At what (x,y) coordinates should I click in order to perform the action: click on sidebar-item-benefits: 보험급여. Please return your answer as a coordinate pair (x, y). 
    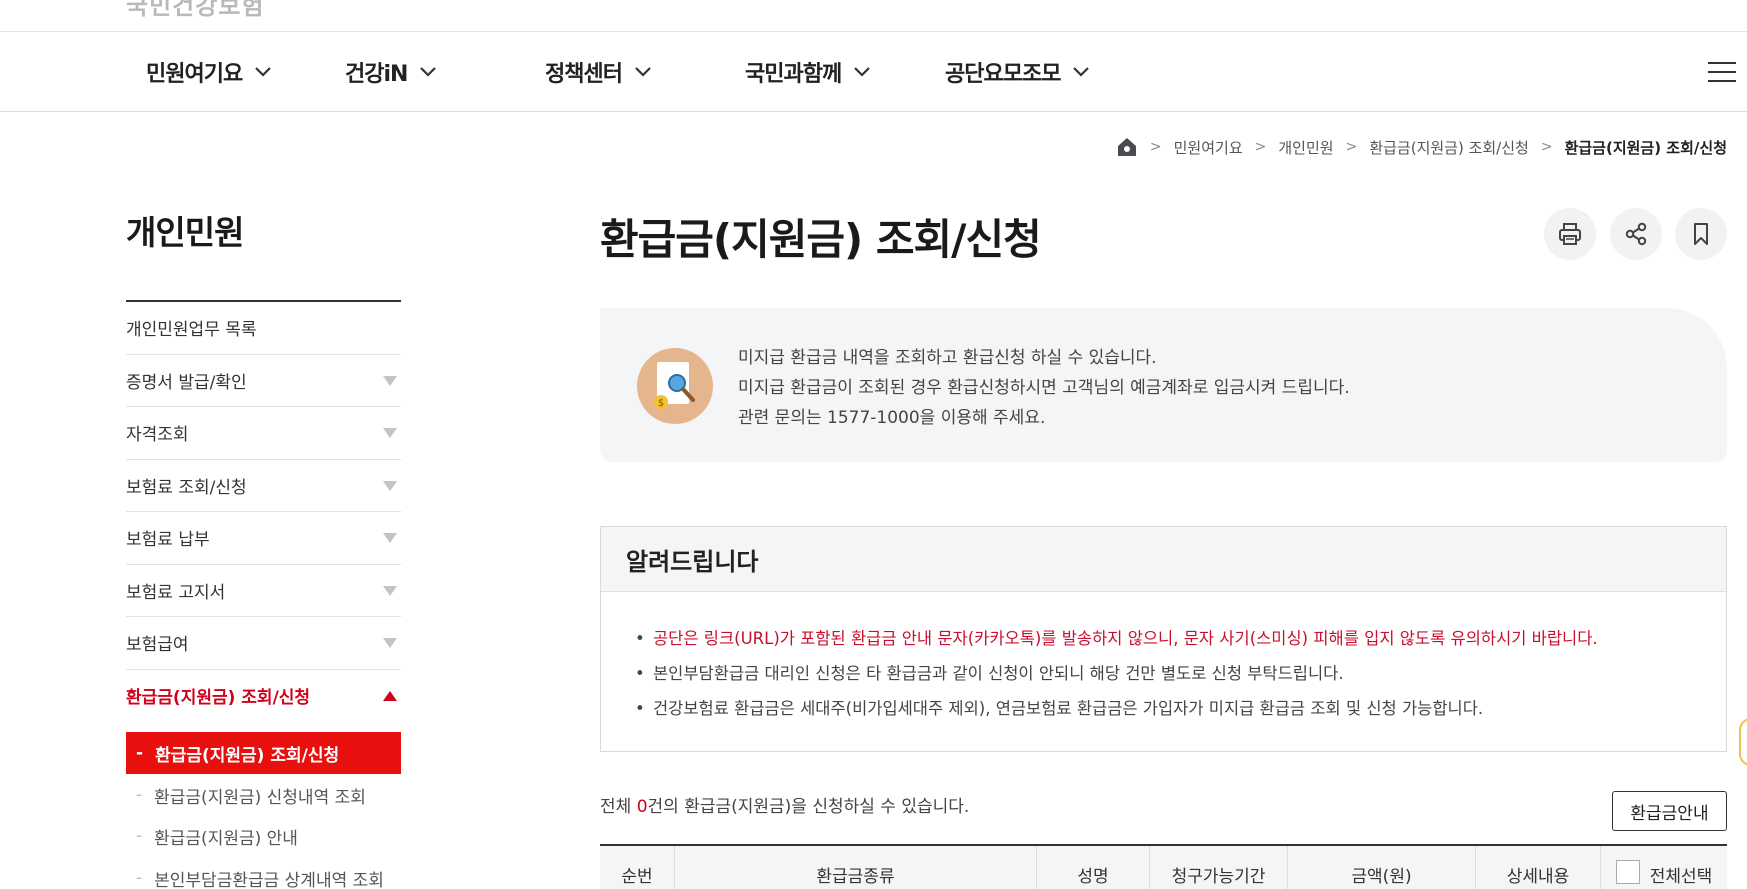
    Looking at the image, I should click on (263, 643).